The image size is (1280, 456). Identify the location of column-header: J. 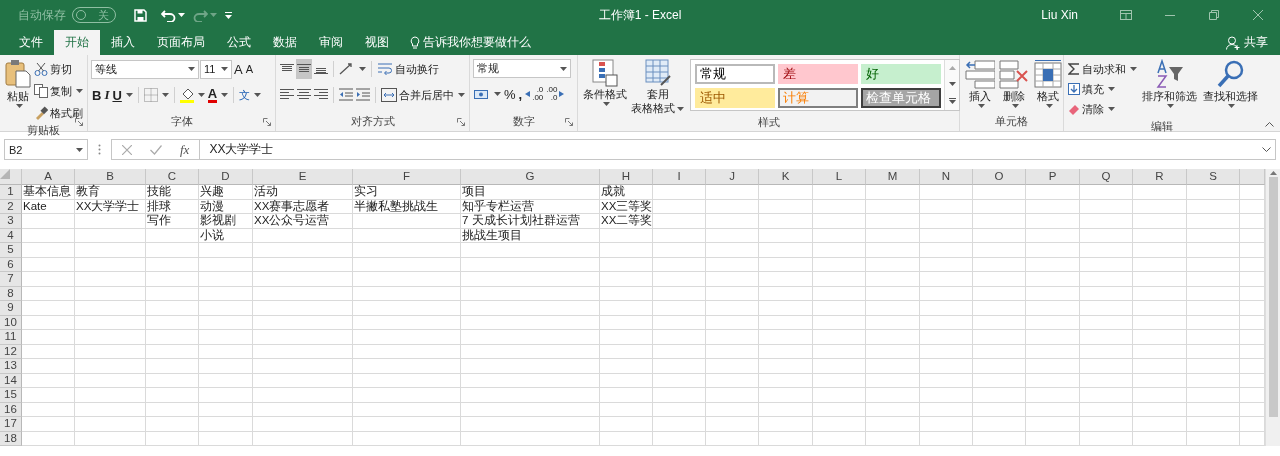
(732, 177).